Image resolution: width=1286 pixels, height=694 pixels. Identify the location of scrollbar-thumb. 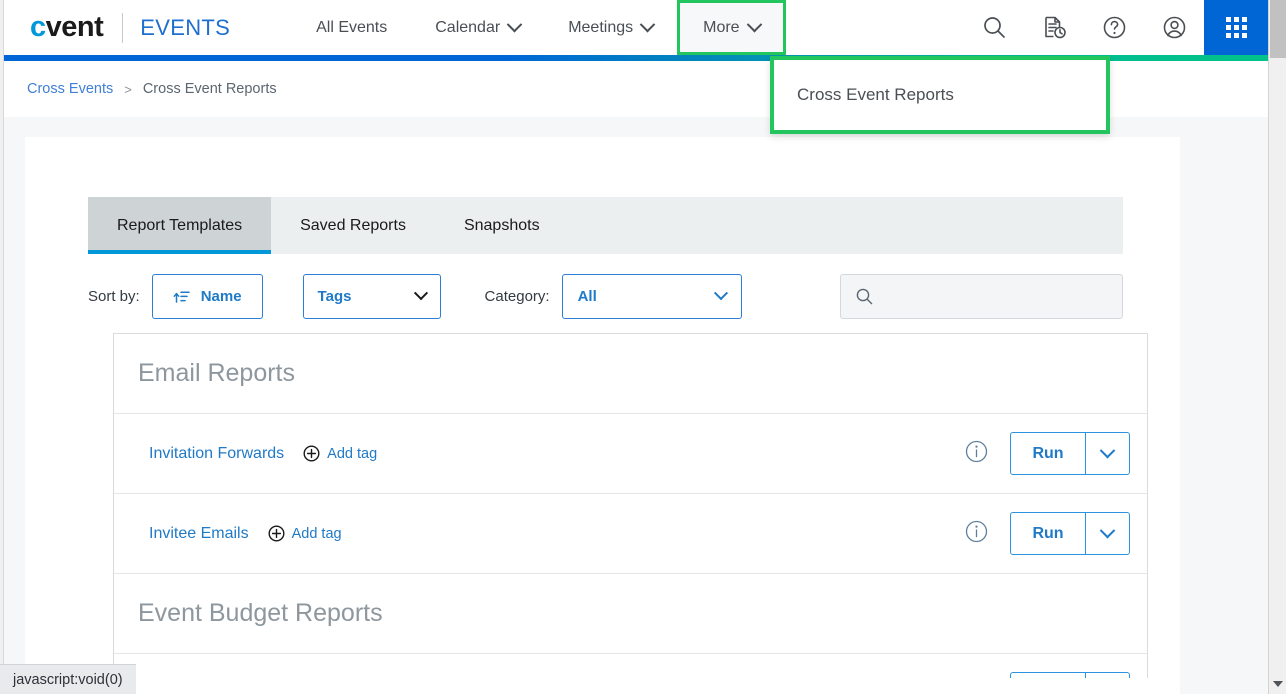
(1278, 29).